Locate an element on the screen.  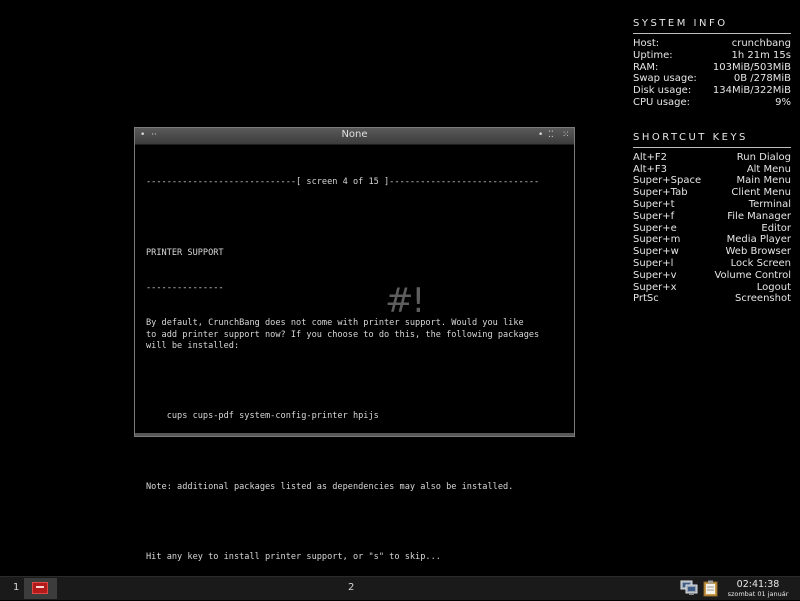
shortcut-action: Editor is located at coordinates (776, 228).